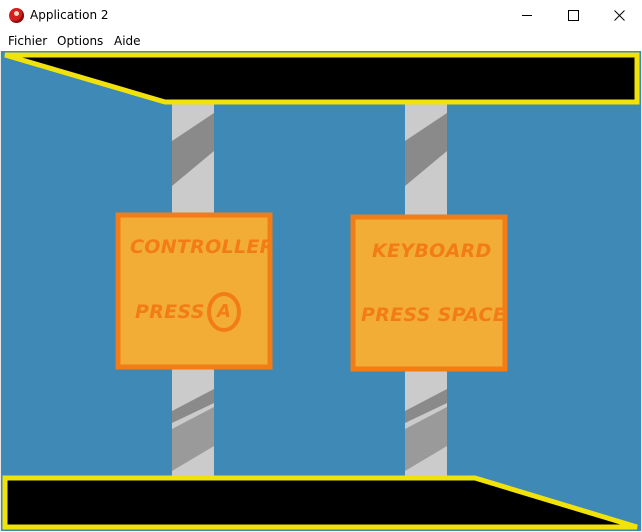 This screenshot has width=642, height=532. Describe the element at coordinates (202, 247) in the screenshot. I see `controller-heading: CONTROLLER` at that location.